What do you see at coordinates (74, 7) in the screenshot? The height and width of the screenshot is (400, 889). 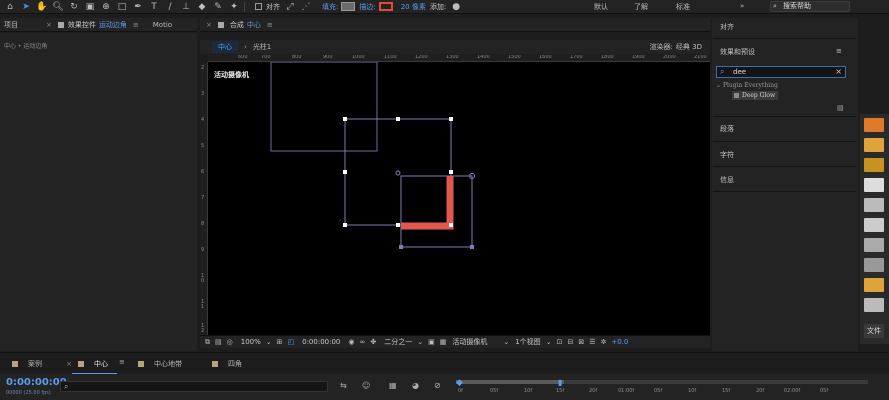 I see `rotate-tool-icon: ↻` at bounding box center [74, 7].